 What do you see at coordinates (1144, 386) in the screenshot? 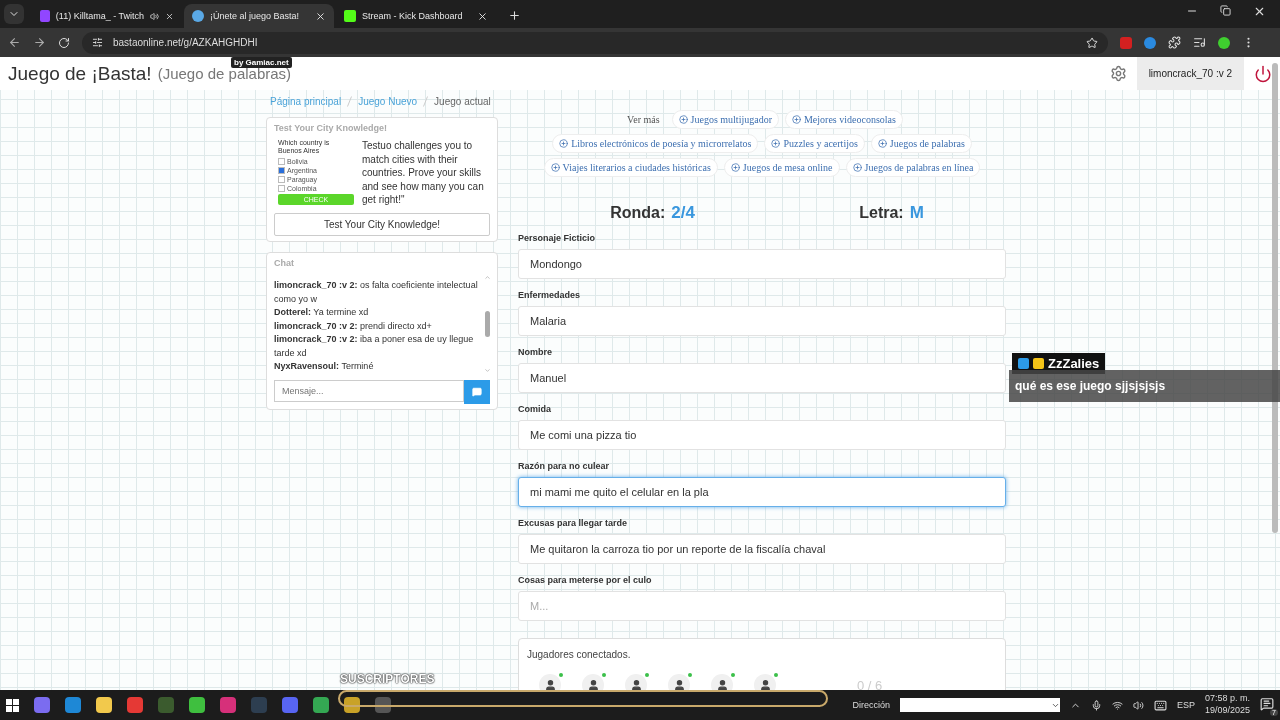
I see `stream-chat-message: qué es ese juego sjjsjsjsjs` at bounding box center [1144, 386].